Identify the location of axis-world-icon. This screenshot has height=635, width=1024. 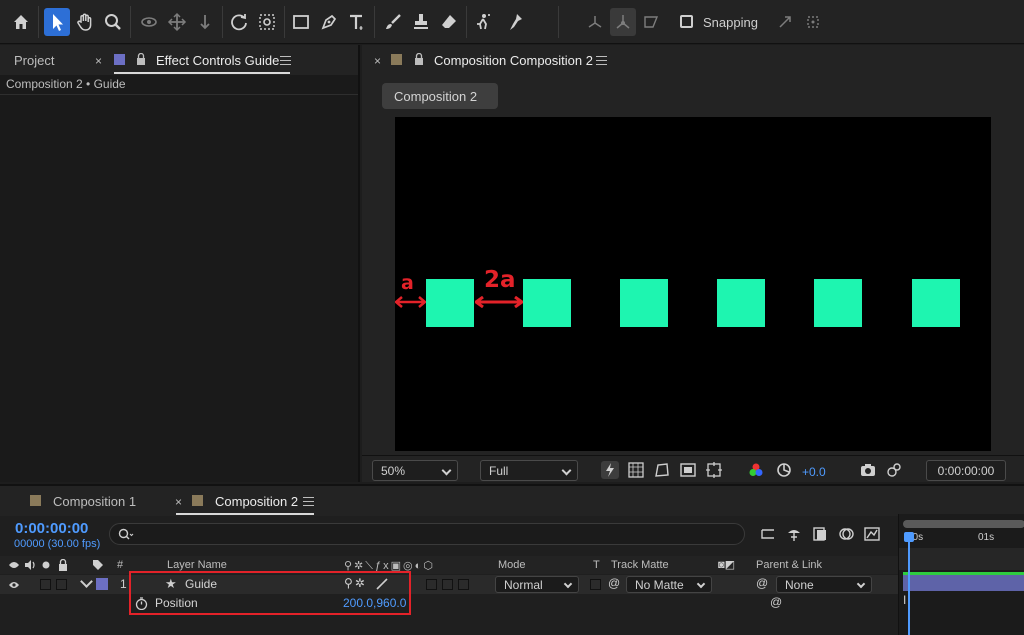
(623, 22).